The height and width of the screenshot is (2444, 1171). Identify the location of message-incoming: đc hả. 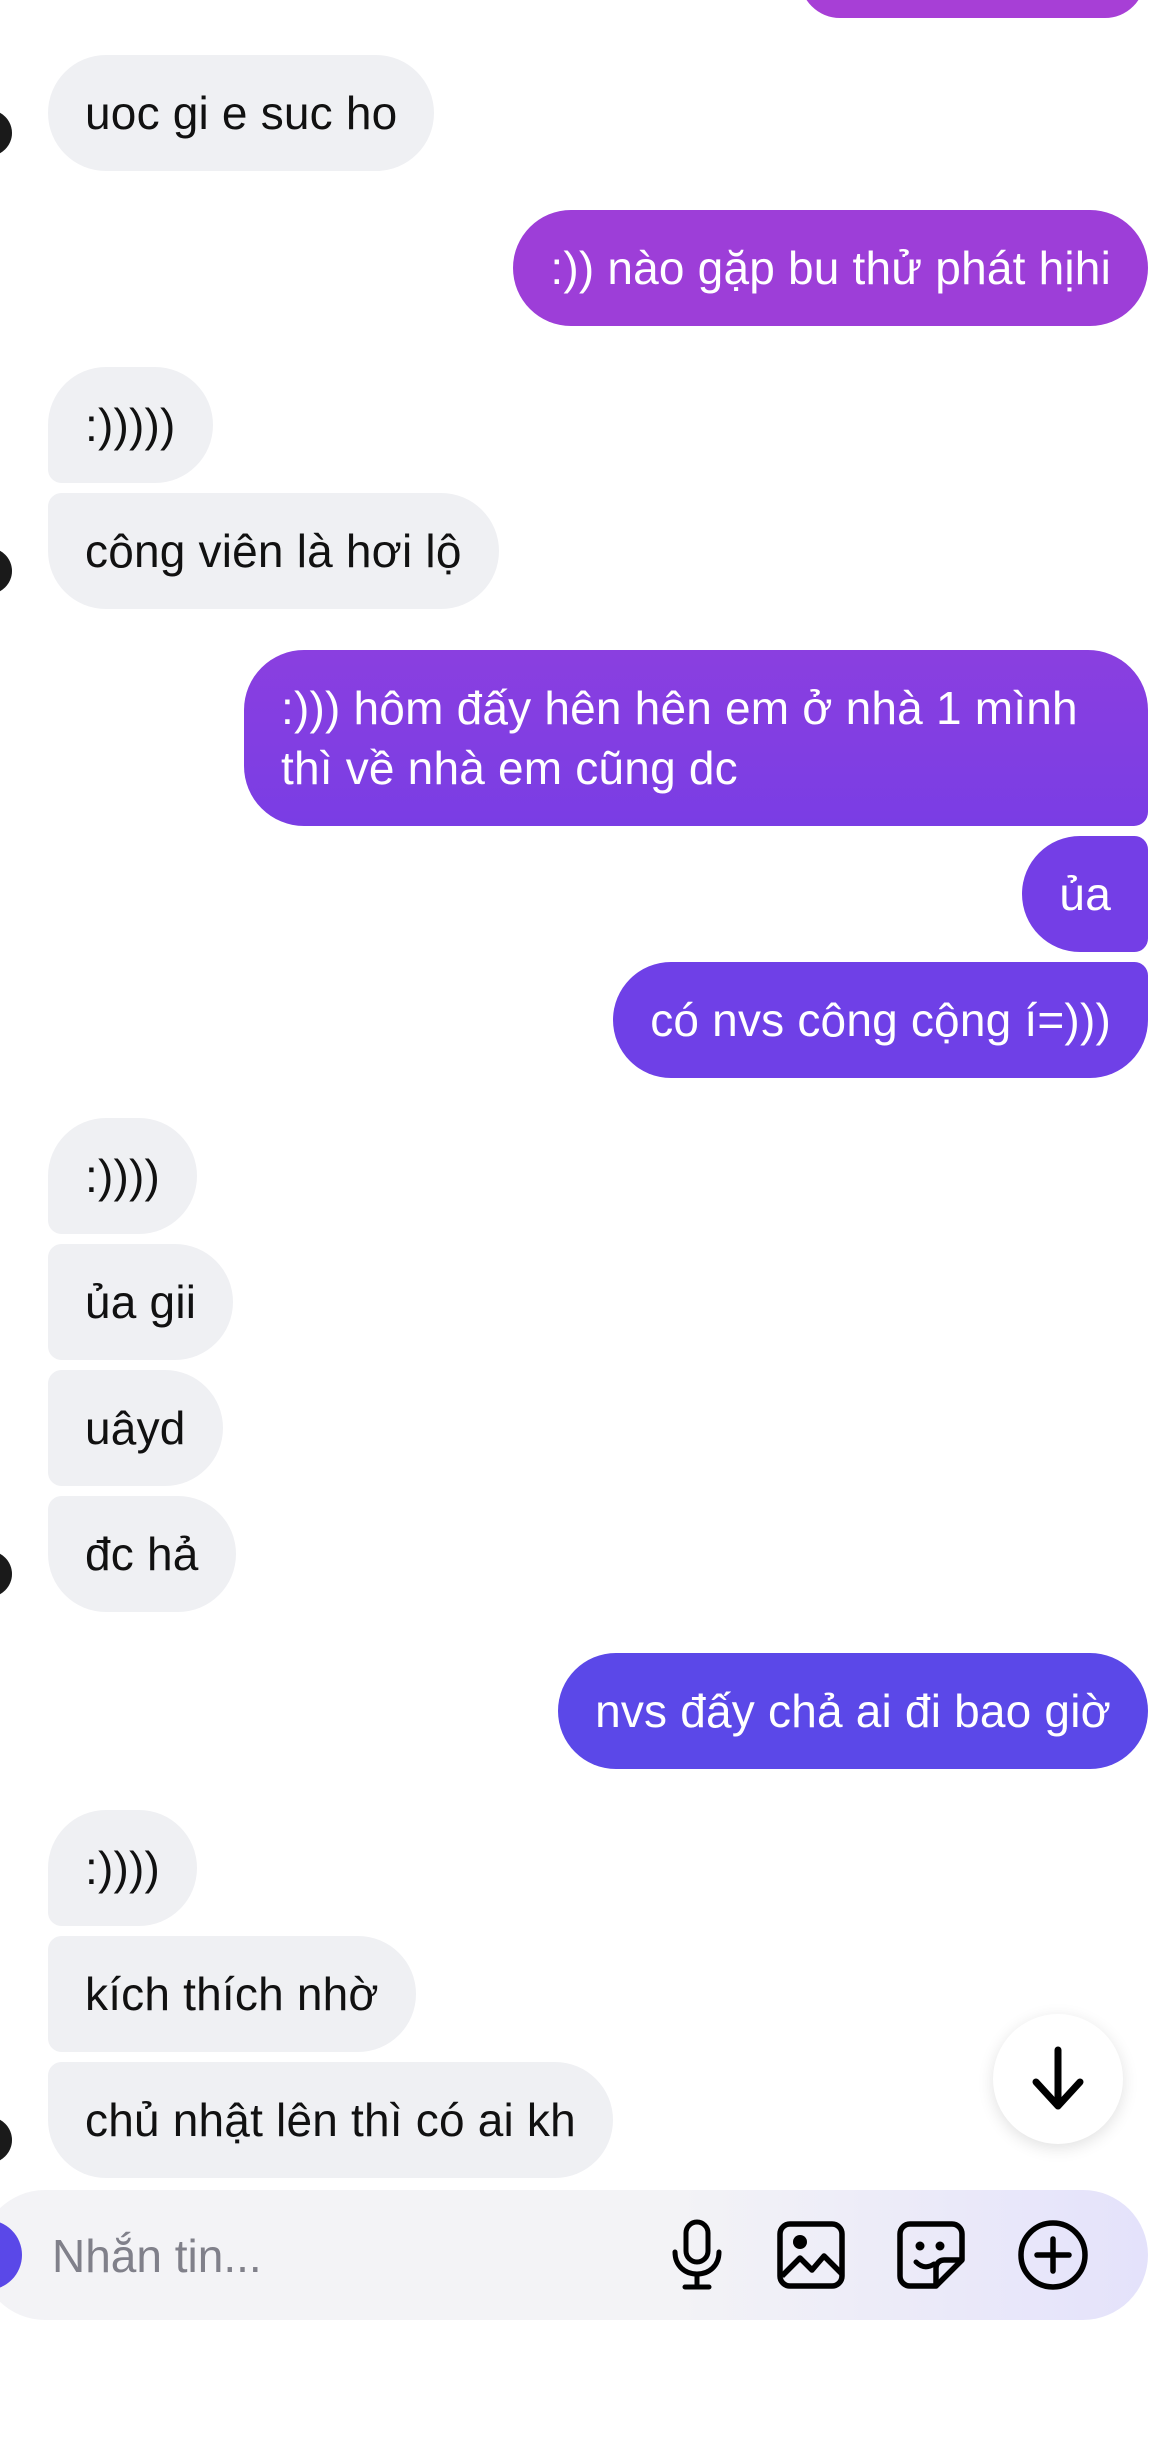
(142, 1554).